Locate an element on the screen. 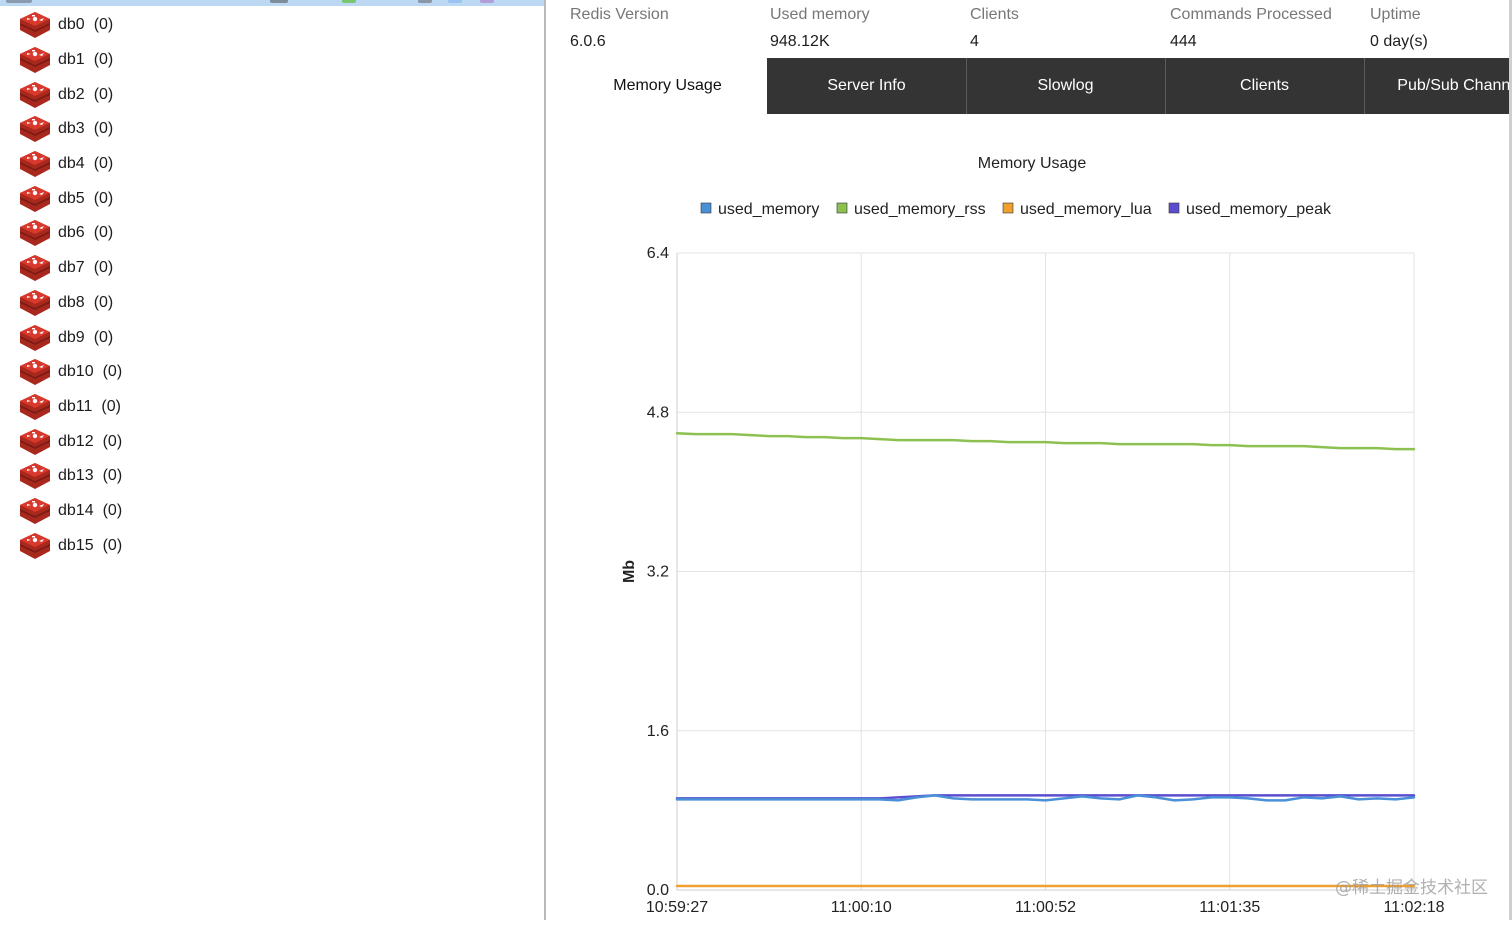 This screenshot has height=925, width=1512. database-name: db7 is located at coordinates (71, 268).